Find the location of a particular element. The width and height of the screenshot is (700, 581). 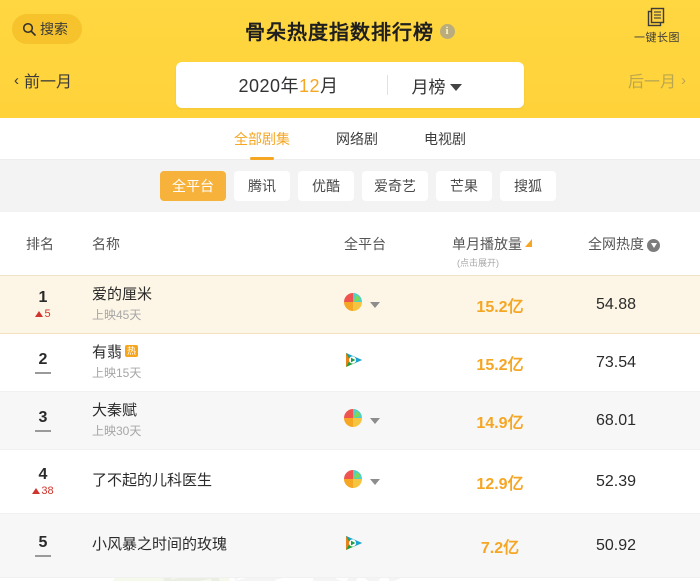

rank-number: 2 is located at coordinates (43, 359).